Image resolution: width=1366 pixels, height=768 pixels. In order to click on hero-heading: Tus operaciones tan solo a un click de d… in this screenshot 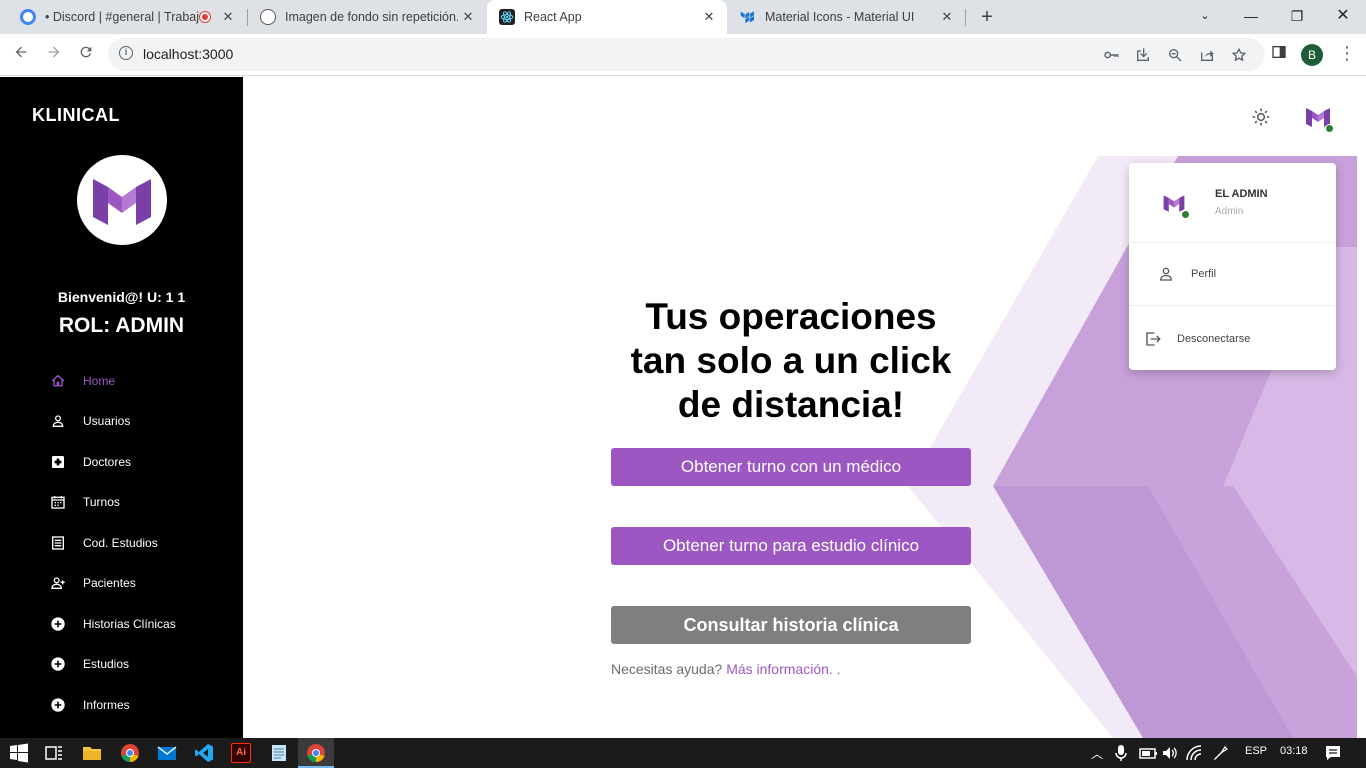, I will do `click(791, 360)`.